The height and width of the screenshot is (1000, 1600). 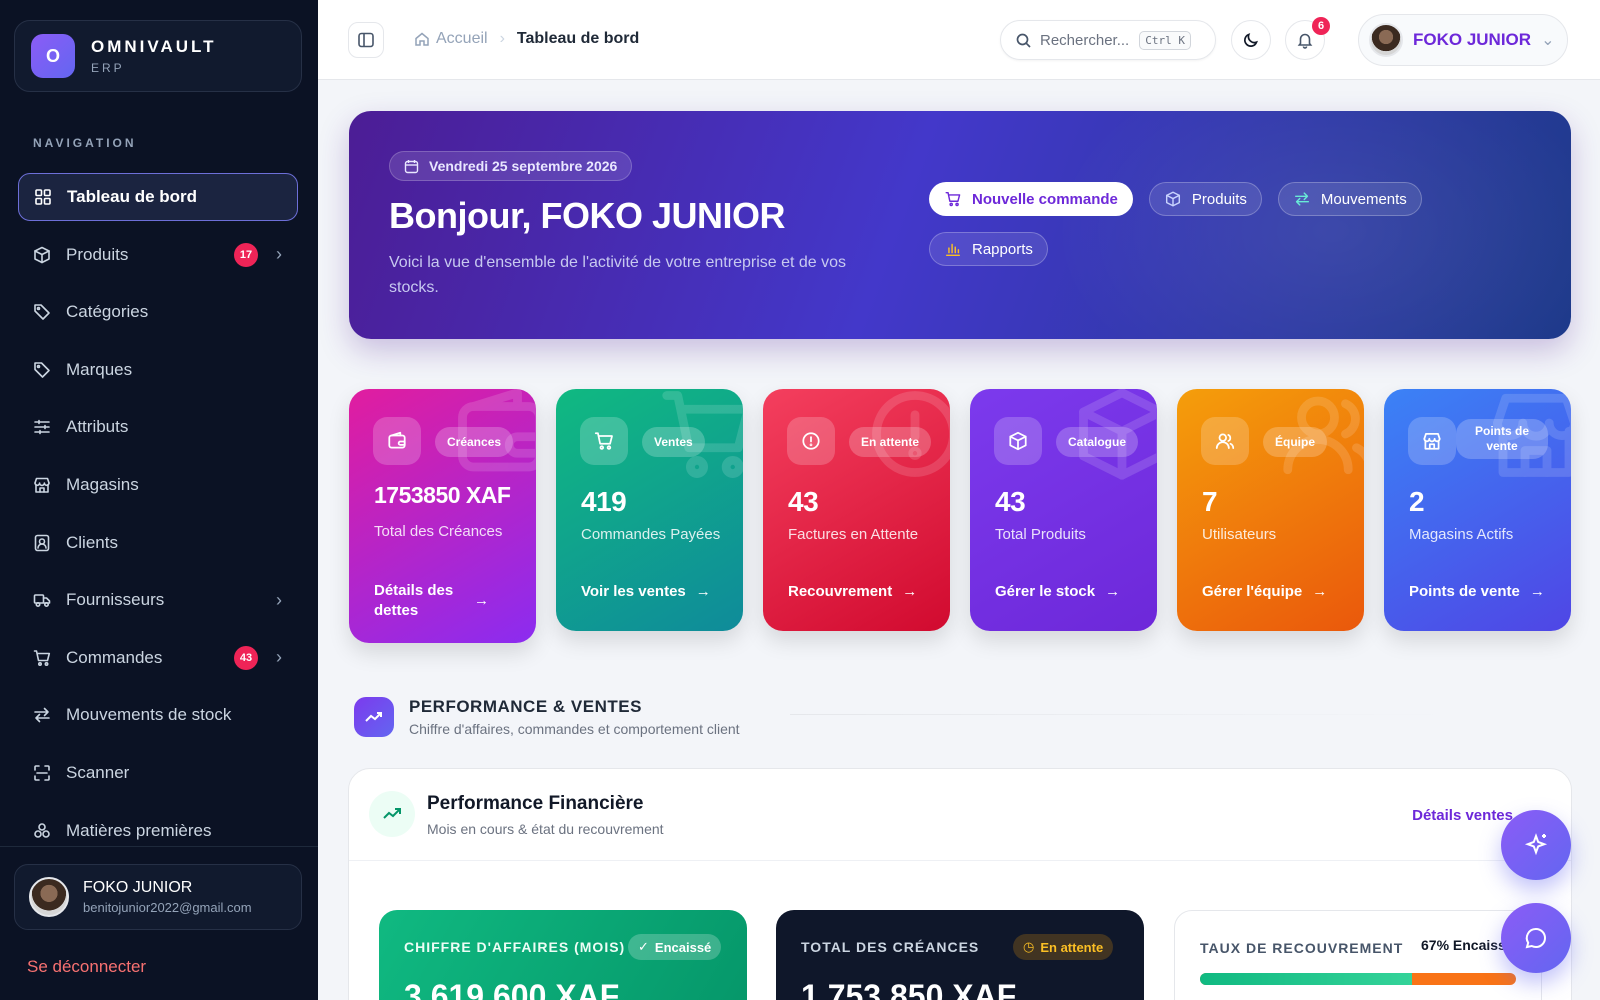 I want to click on produits-button: Produits, so click(x=1205, y=199).